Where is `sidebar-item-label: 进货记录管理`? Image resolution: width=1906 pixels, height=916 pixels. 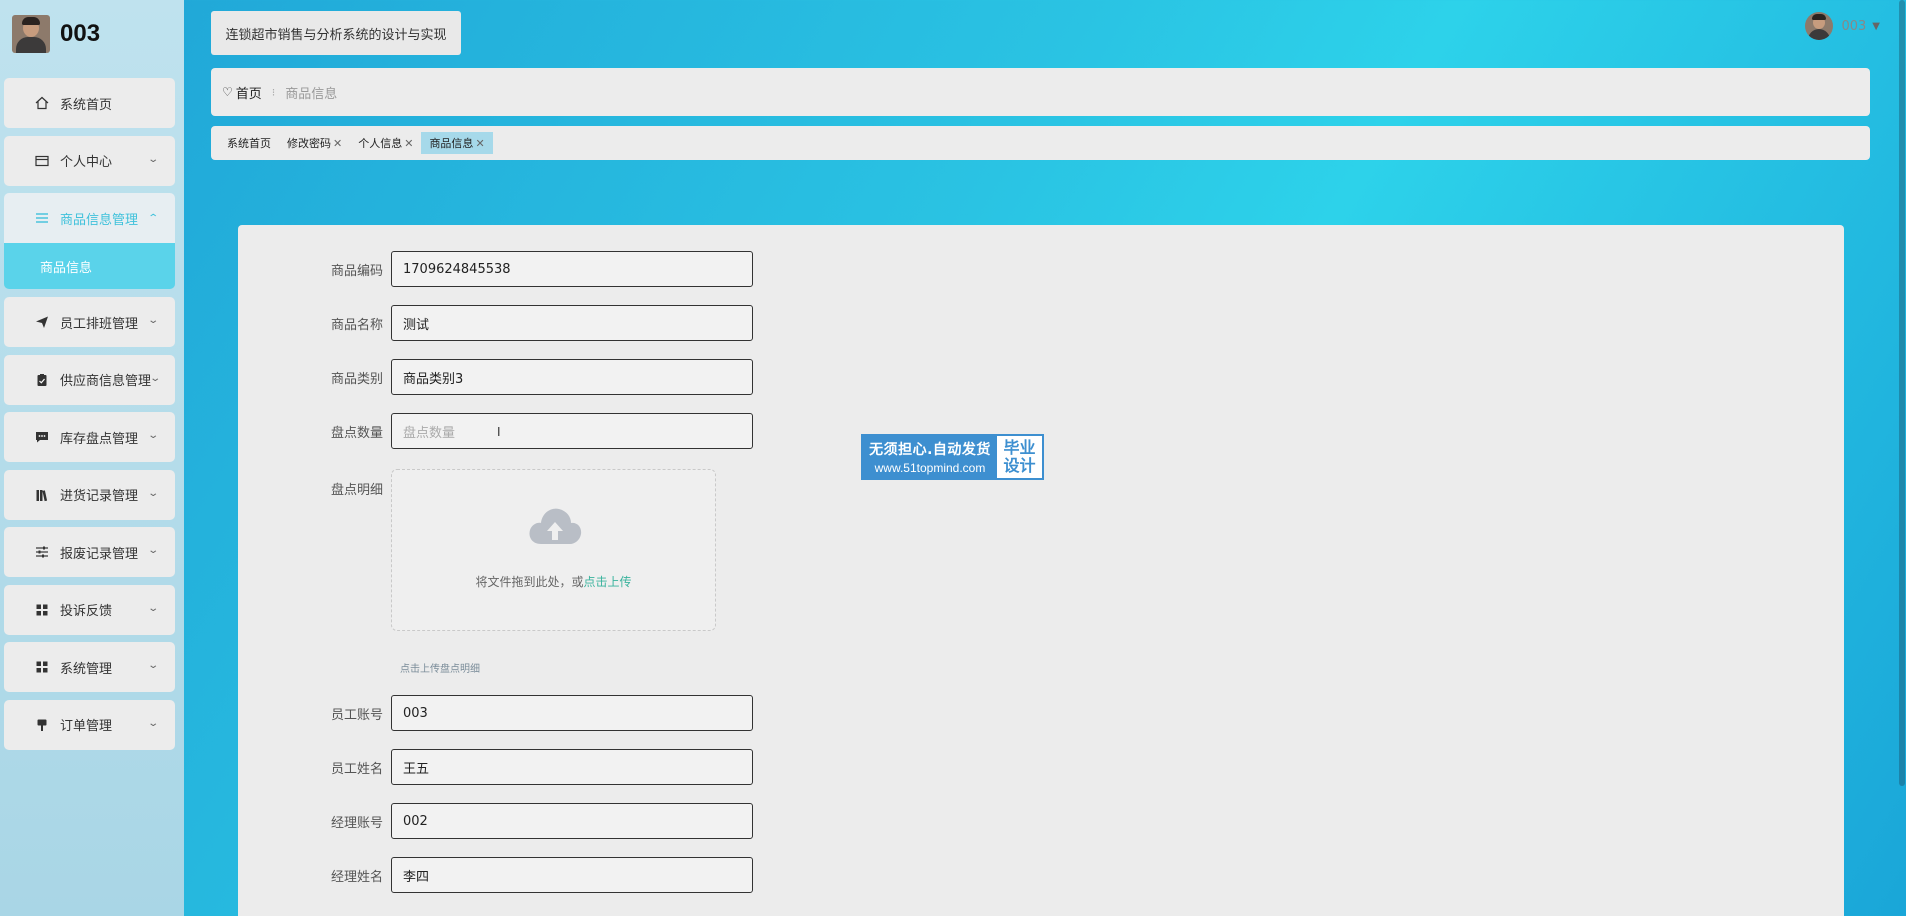
sidebar-item-label: 进货记录管理 is located at coordinates (99, 496).